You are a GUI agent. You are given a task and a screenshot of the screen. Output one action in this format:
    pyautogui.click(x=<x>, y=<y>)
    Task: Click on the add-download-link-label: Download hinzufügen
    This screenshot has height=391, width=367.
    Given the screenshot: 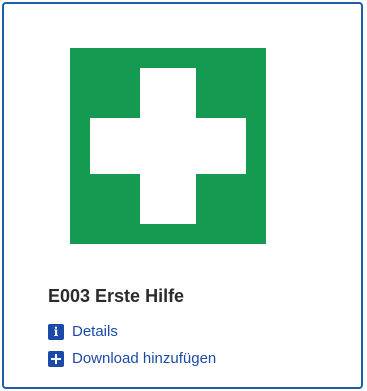 What is the action you would take?
    pyautogui.click(x=144, y=358)
    